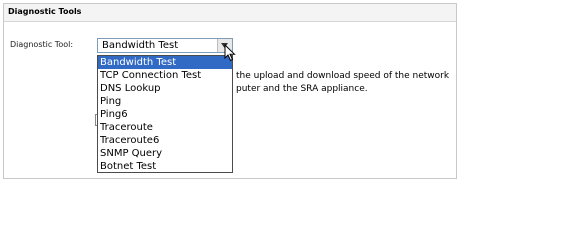 The height and width of the screenshot is (240, 576). I want to click on option-snmp-query: SNMP Query, so click(165, 153).